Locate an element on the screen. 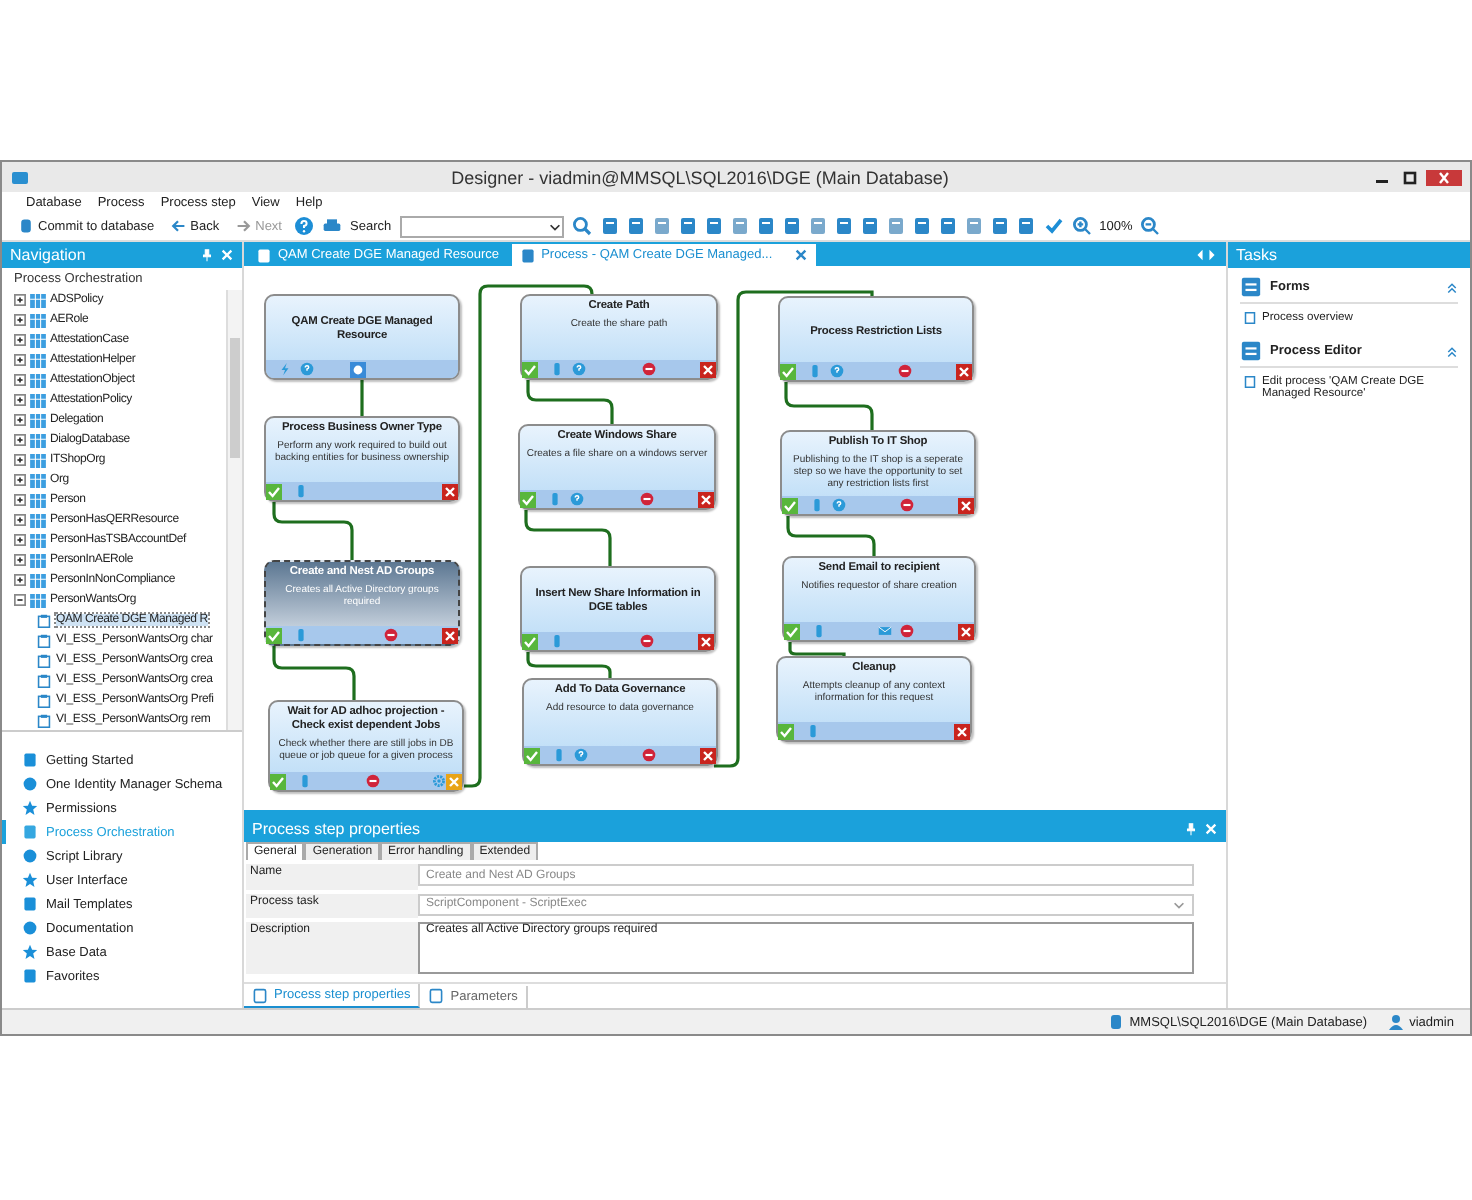  tasks-title: Tasks is located at coordinates (1257, 255).